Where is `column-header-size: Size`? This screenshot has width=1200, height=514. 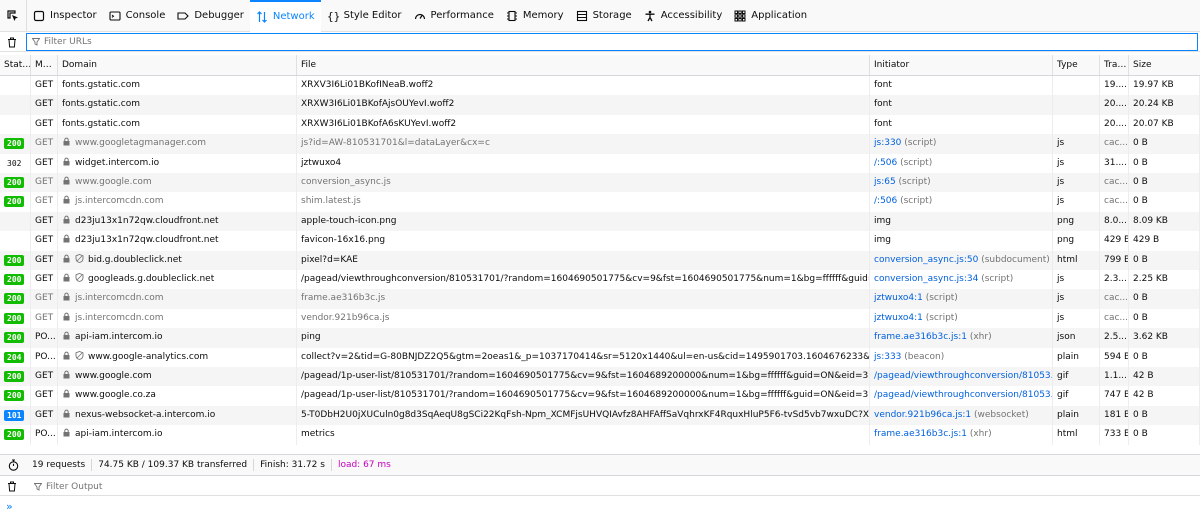
column-header-size: Size is located at coordinates (1164, 65).